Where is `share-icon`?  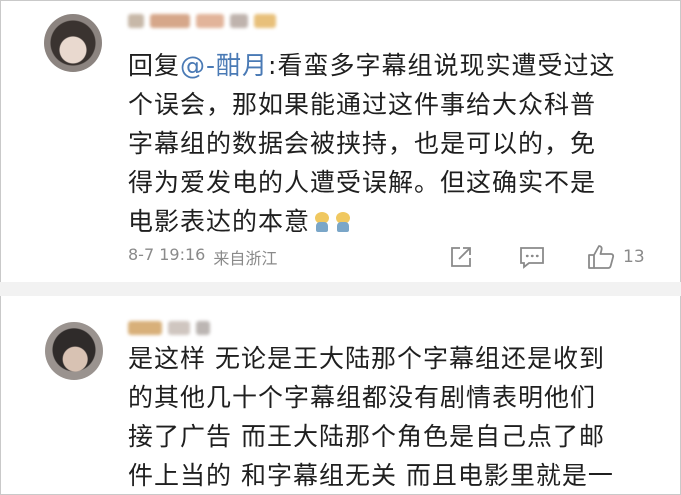
share-icon is located at coordinates (461, 257).